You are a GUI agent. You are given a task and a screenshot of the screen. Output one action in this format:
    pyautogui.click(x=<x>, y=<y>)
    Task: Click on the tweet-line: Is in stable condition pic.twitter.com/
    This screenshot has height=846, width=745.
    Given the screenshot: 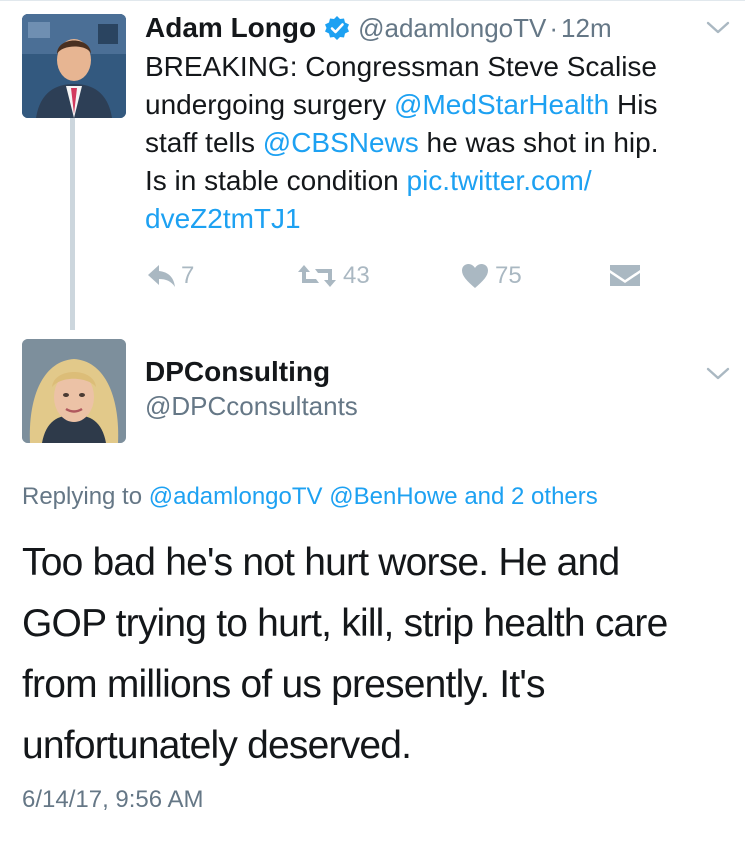 What is the action you would take?
    pyautogui.click(x=440, y=181)
    